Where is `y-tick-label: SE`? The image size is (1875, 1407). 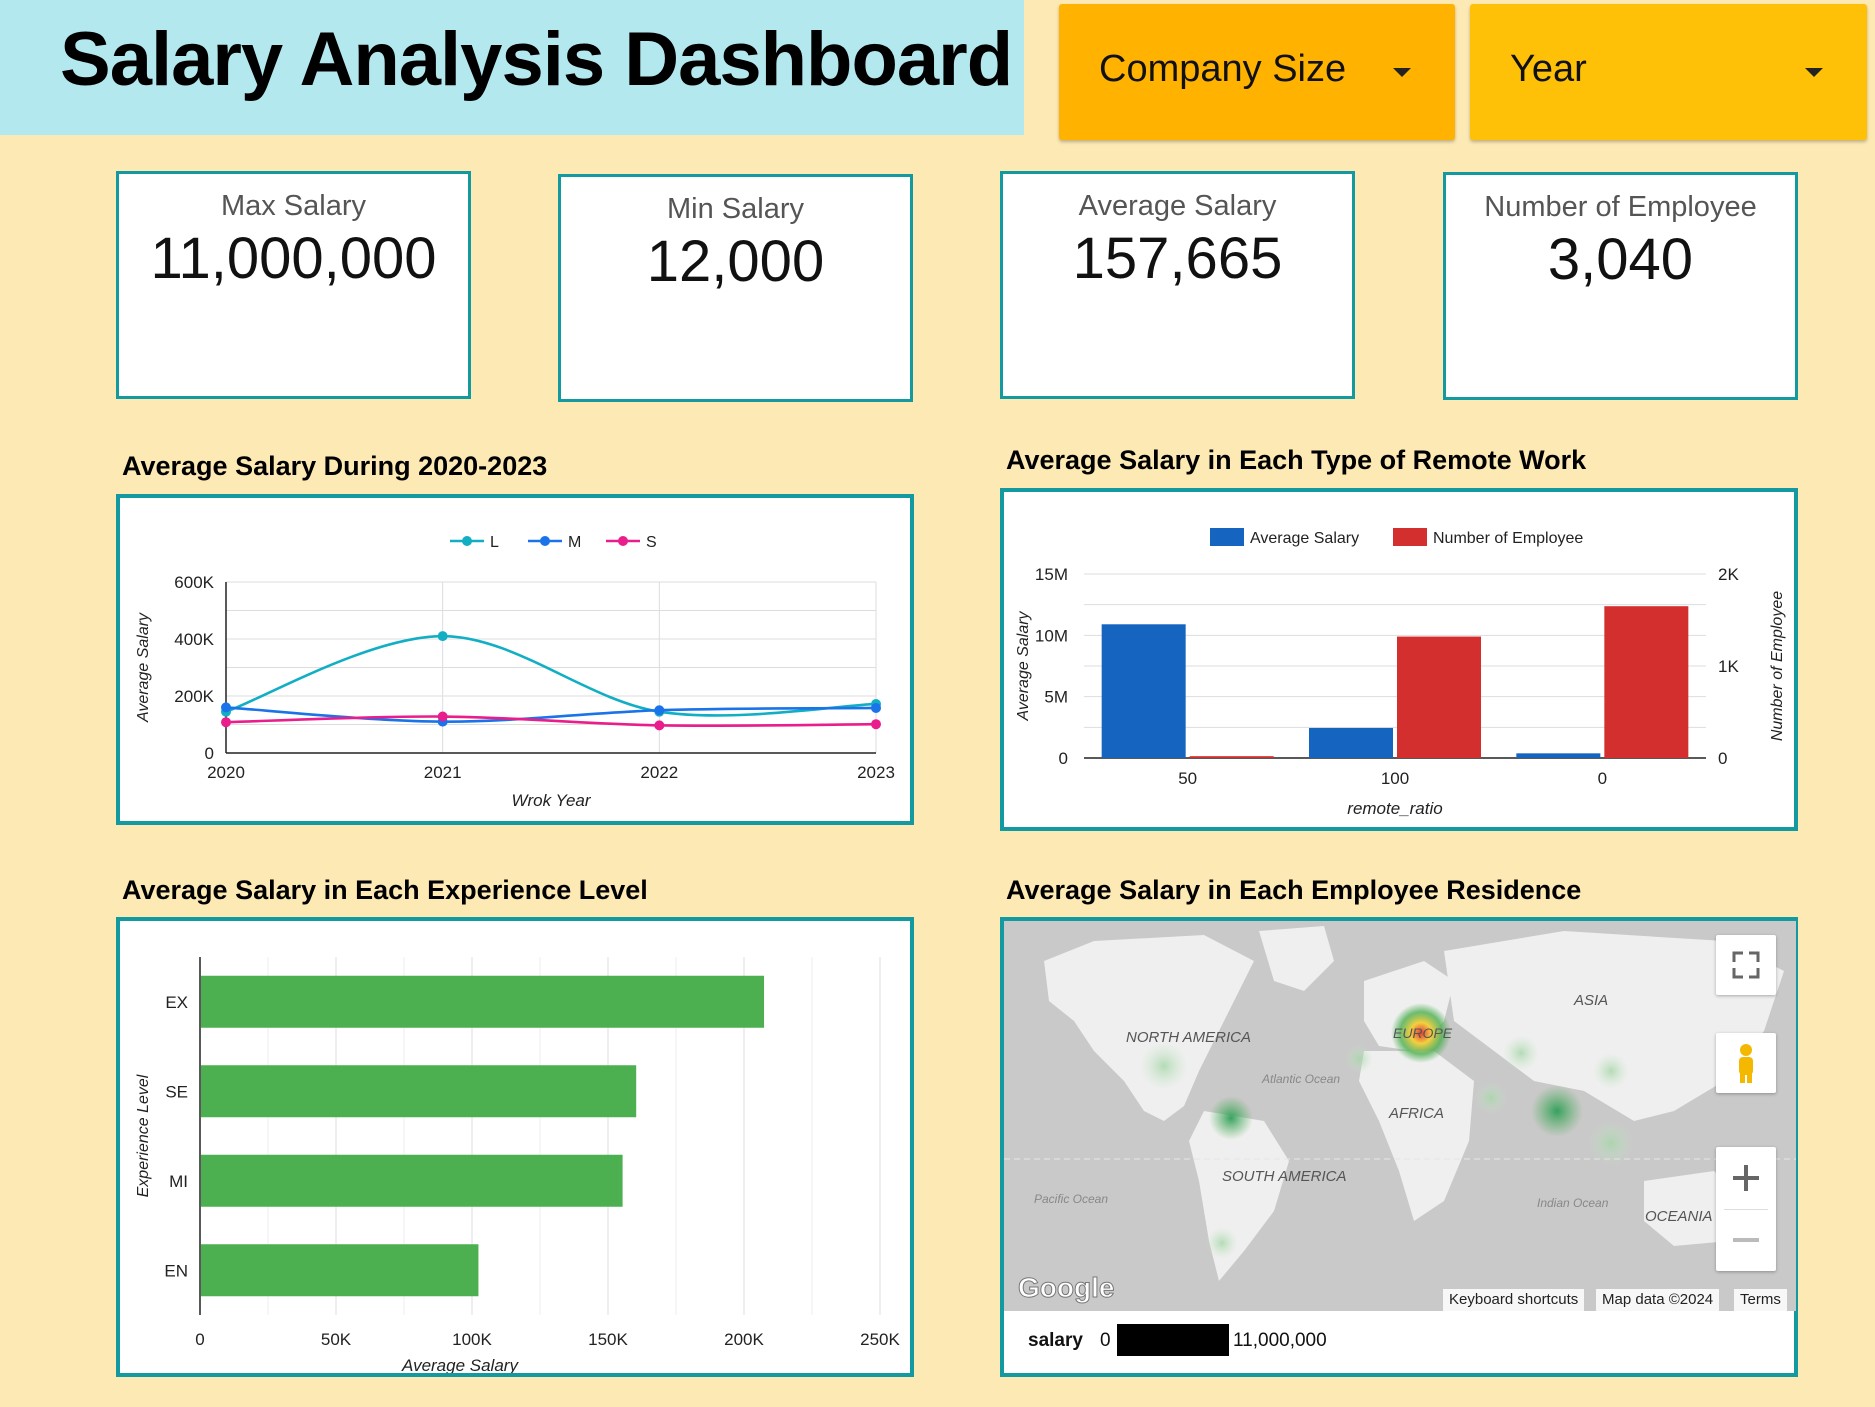
y-tick-label: SE is located at coordinates (176, 1091).